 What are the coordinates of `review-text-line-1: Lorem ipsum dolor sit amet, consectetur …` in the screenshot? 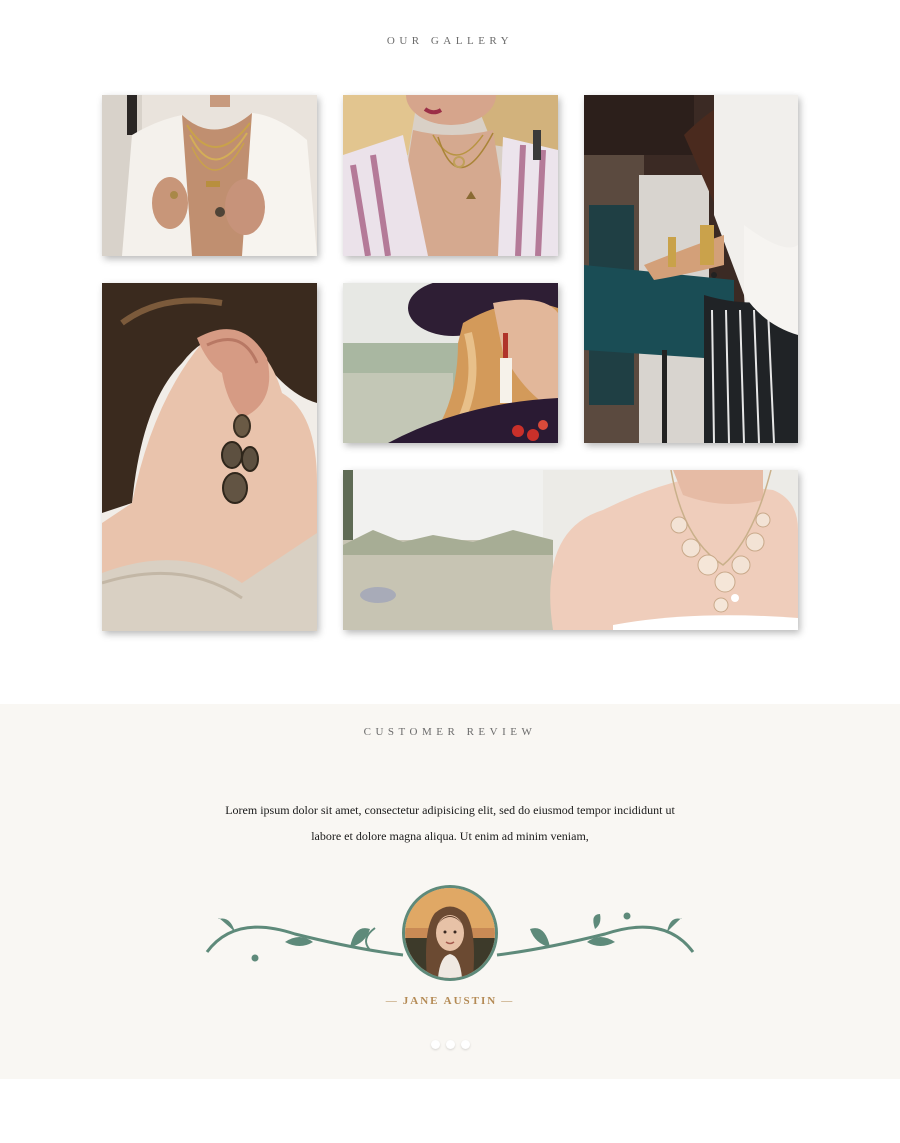 It's located at (450, 810).